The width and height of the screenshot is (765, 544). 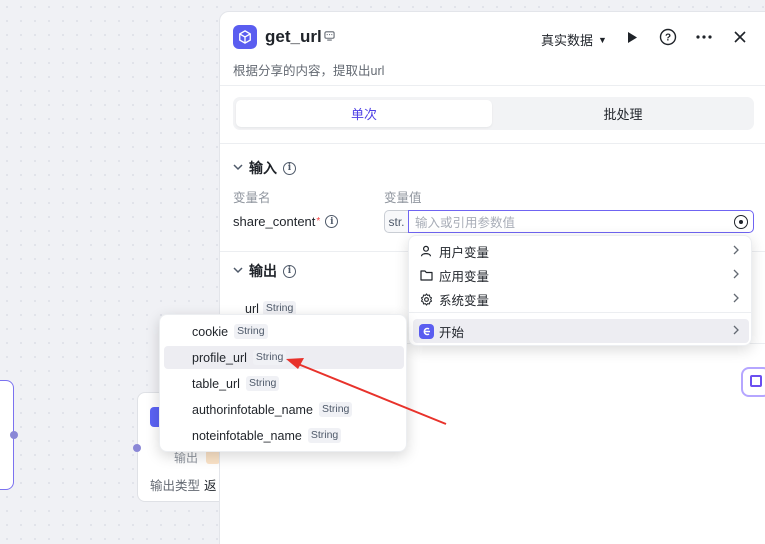 What do you see at coordinates (581, 331) in the screenshot?
I see `ref-item-start-node: 开始` at bounding box center [581, 331].